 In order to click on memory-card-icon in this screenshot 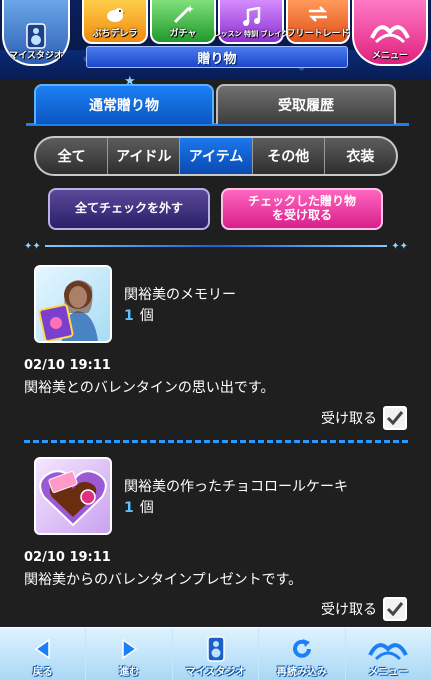, I will do `click(73, 304)`.